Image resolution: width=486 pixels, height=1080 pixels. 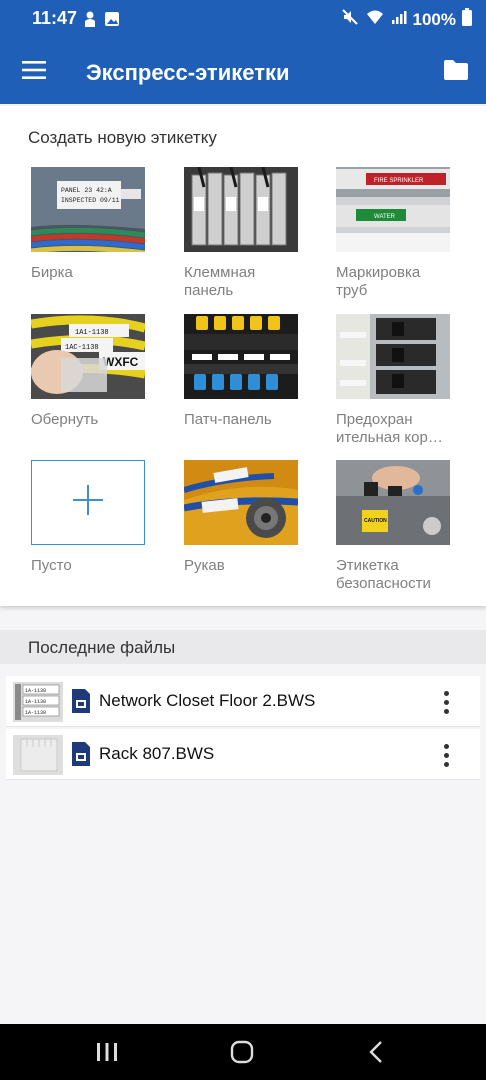 I want to click on template-blank: Пусто, so click(x=96, y=517).